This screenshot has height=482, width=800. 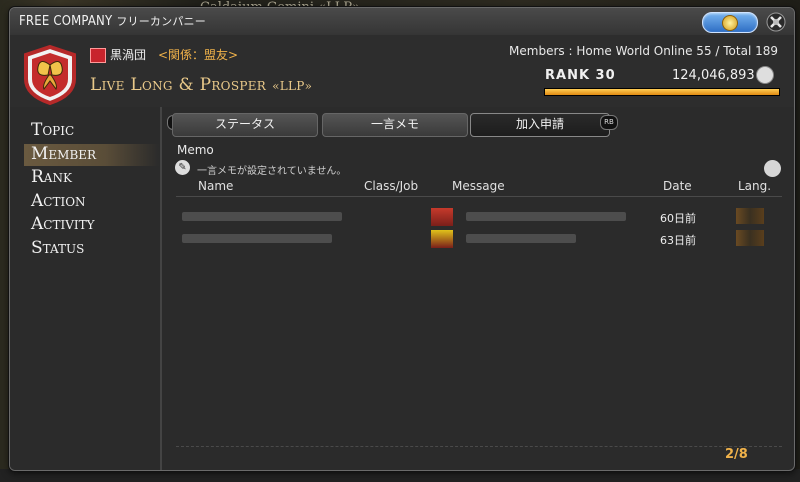 I want to click on chat-bubble-icon, so click(x=772, y=168).